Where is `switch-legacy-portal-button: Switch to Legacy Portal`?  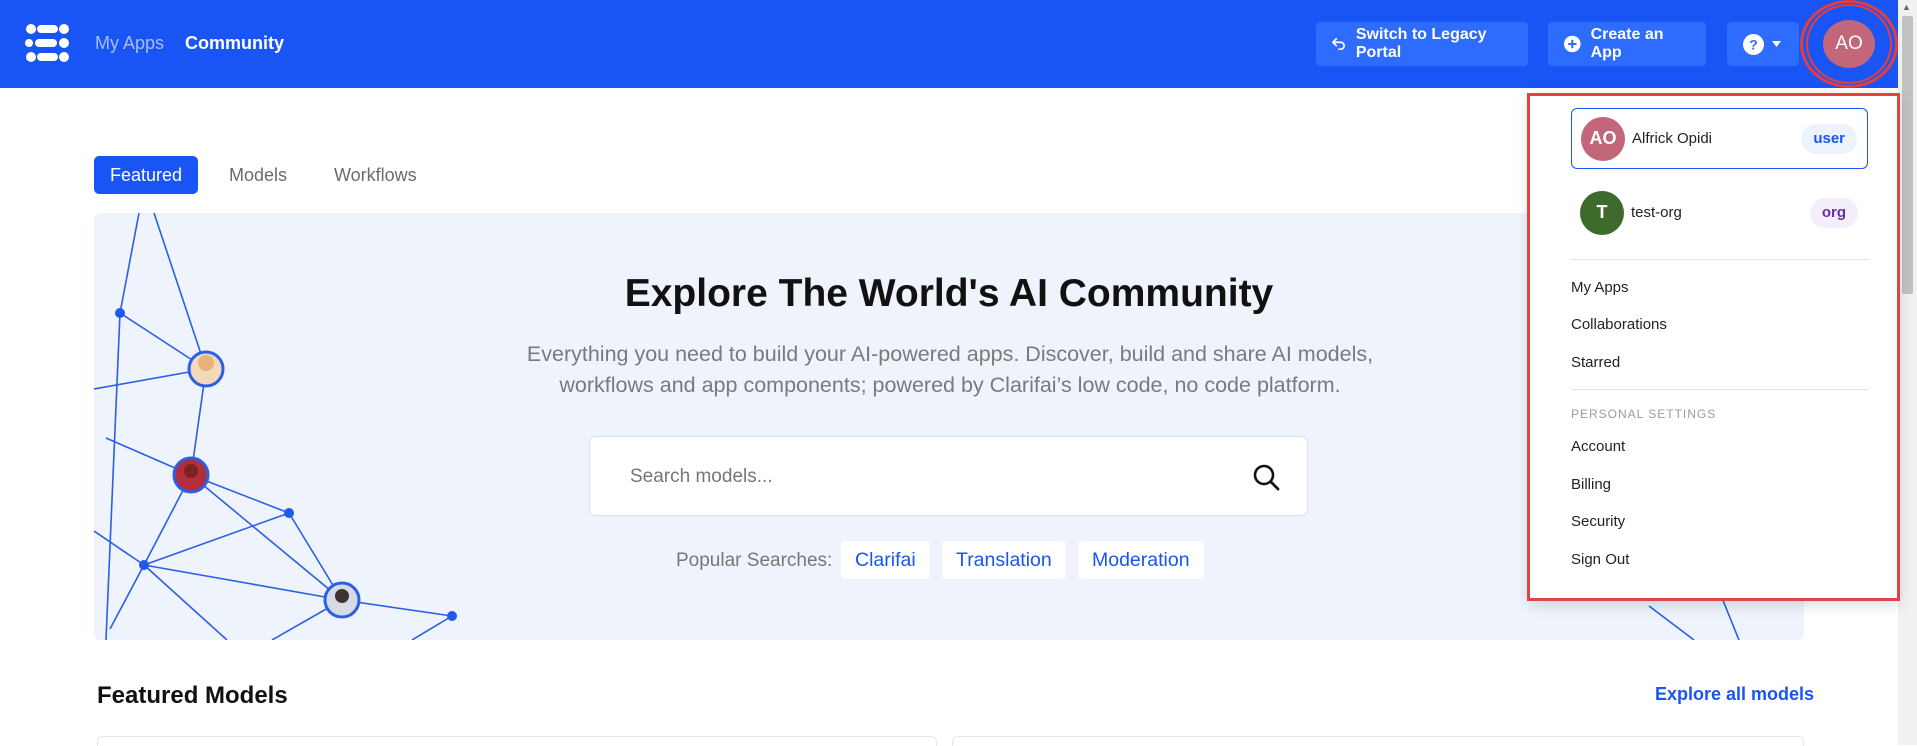 switch-legacy-portal-button: Switch to Legacy Portal is located at coordinates (1422, 44).